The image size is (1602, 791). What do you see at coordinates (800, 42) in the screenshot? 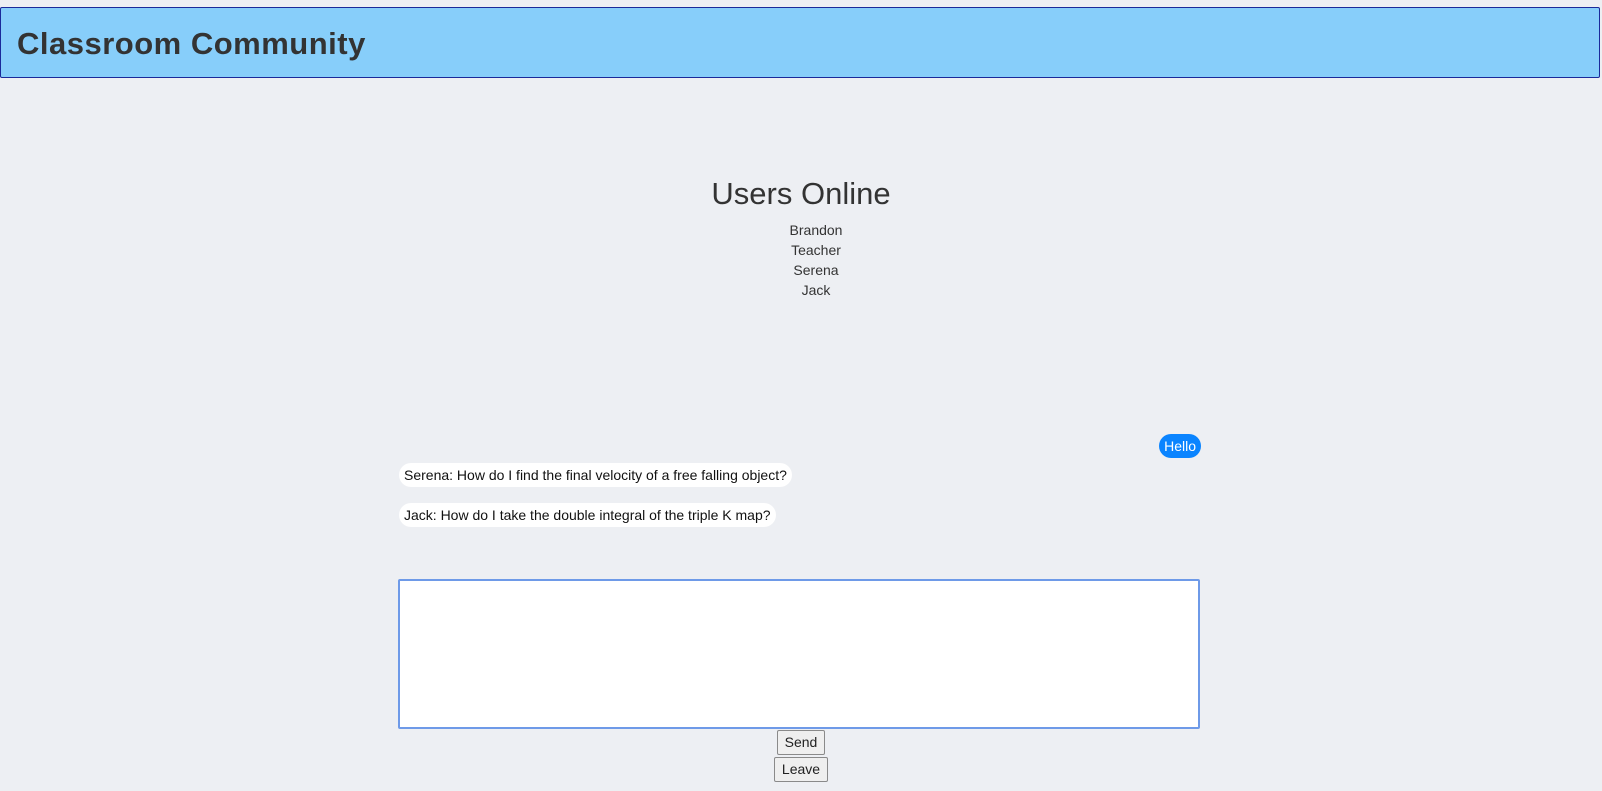
I see `app-header: Classroom Community` at bounding box center [800, 42].